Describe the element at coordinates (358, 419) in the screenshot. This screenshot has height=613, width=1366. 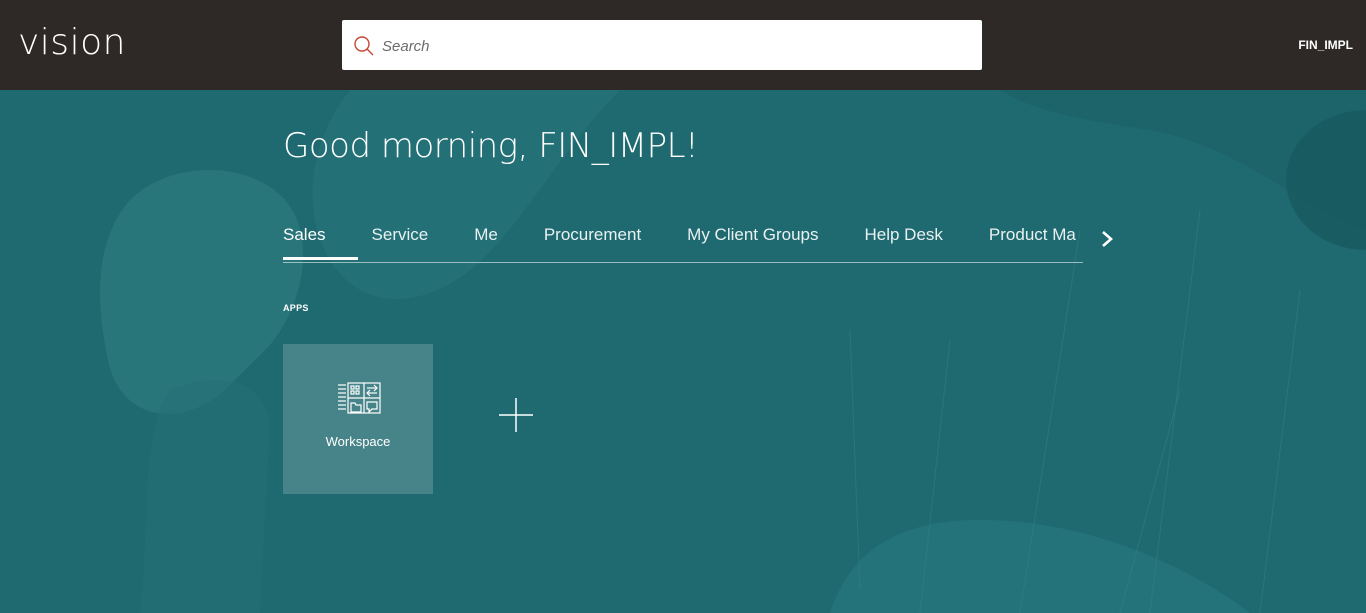
I see `workspace-tile: Workspace` at that location.